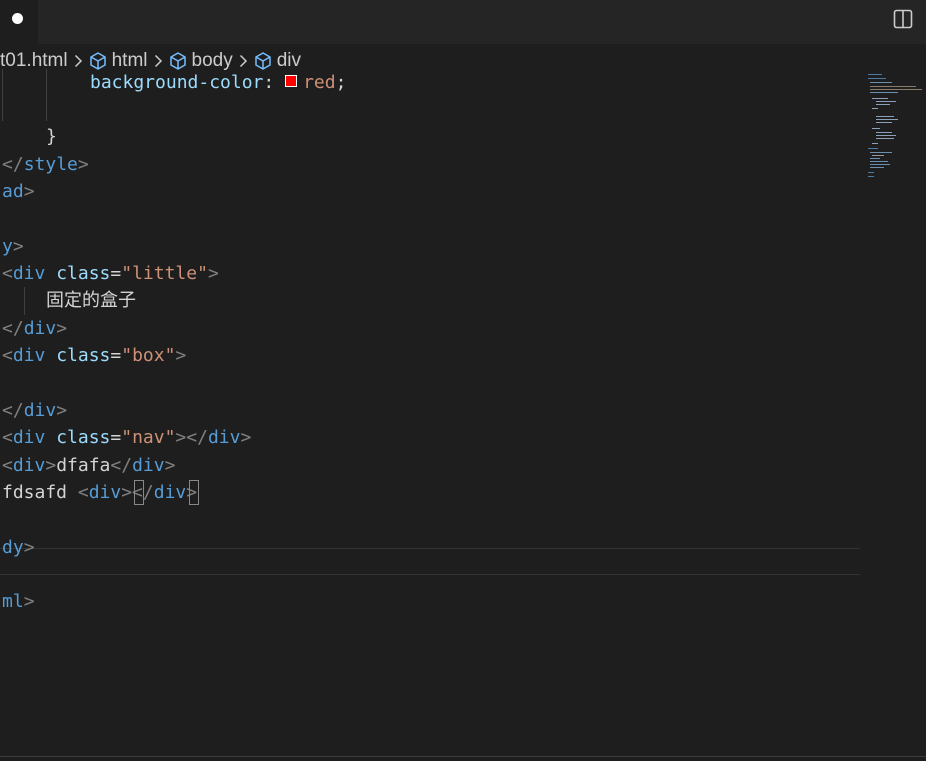  I want to click on text-content: dfafa, so click(83, 465).